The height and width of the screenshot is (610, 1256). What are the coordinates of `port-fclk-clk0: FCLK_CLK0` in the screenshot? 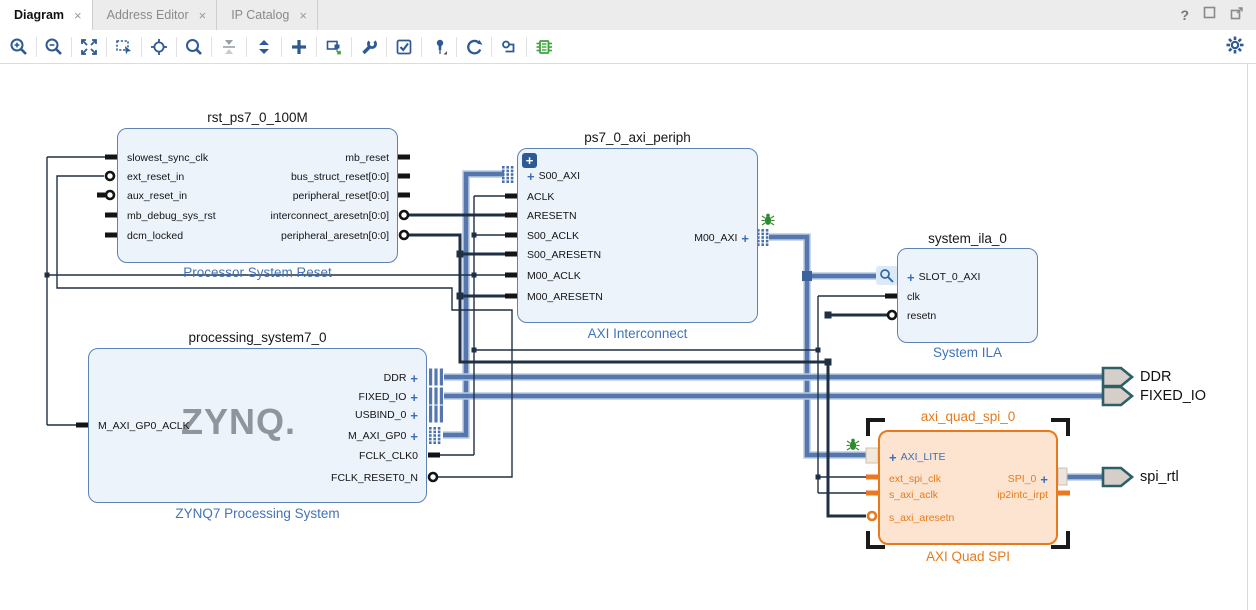 It's located at (388, 456).